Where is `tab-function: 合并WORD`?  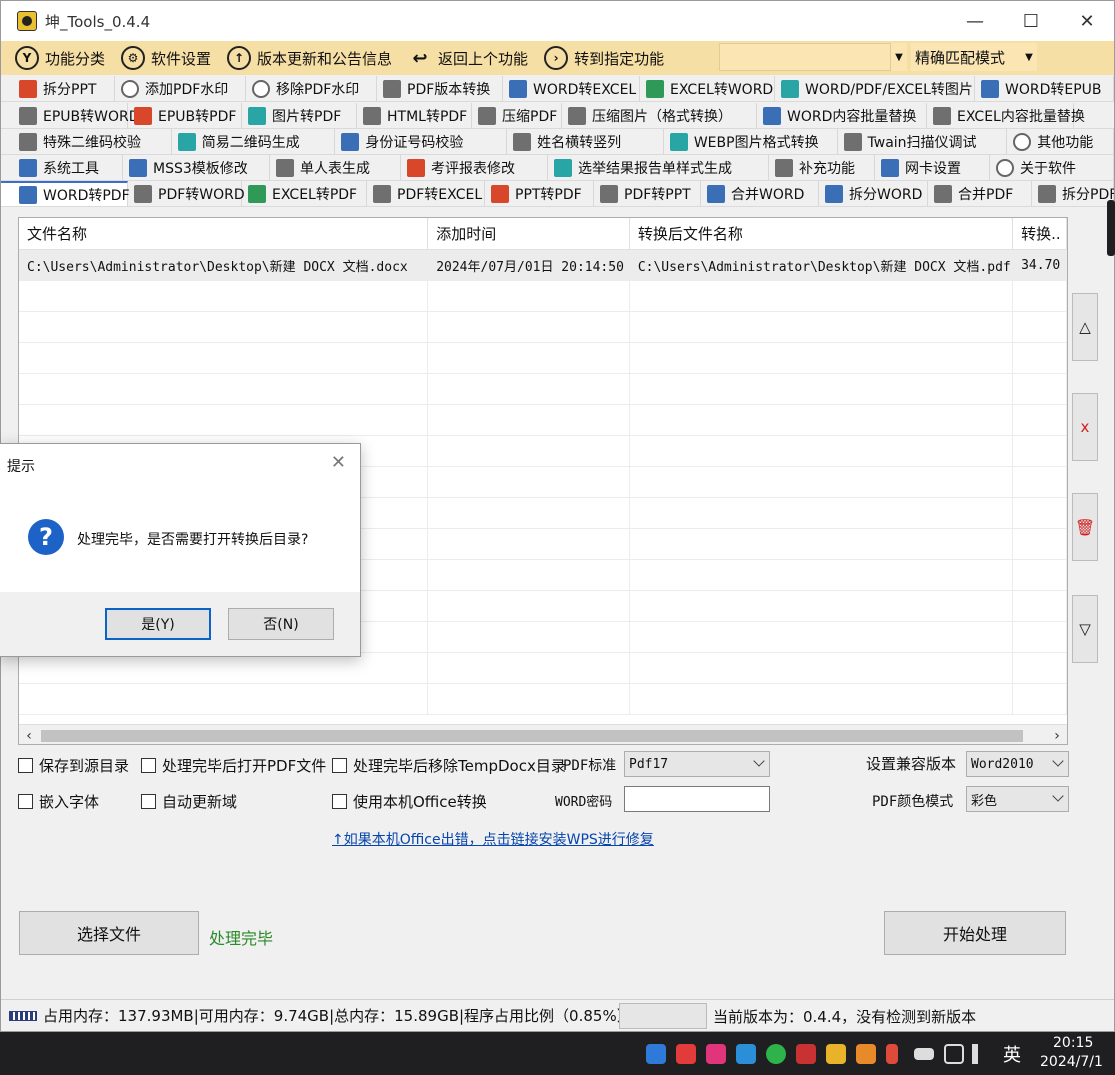 tab-function: 合并WORD is located at coordinates (760, 193).